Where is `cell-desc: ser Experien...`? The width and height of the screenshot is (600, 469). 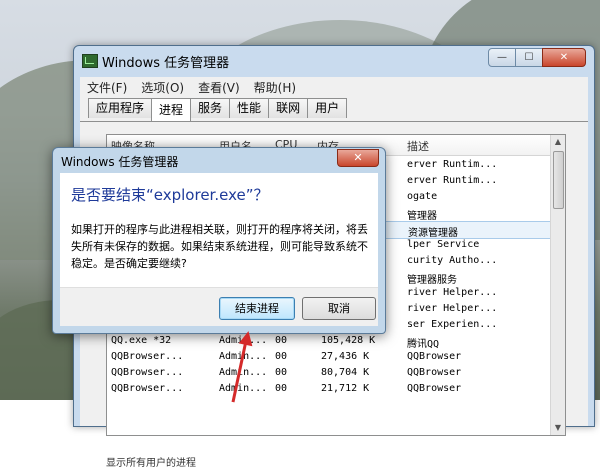 cell-desc: ser Experien... is located at coordinates (452, 324).